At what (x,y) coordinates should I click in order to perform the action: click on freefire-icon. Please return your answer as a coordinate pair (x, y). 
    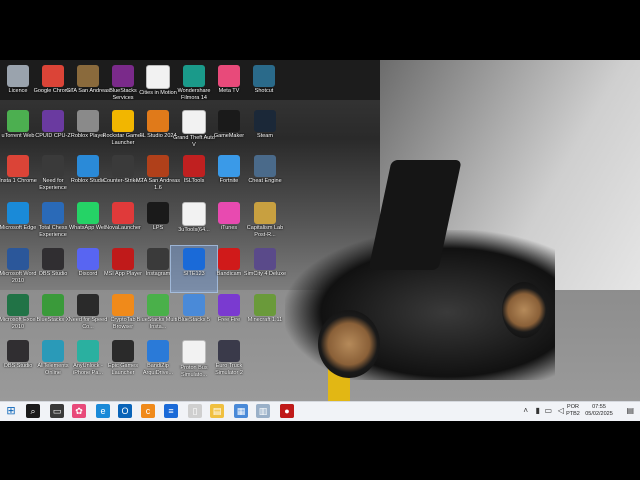
    Looking at the image, I should click on (229, 305).